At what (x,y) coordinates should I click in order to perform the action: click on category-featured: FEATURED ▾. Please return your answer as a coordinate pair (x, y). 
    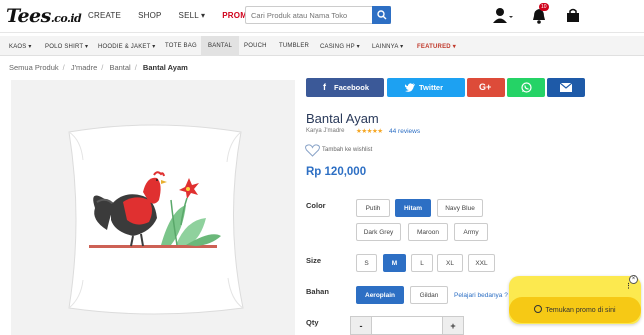
    Looking at the image, I should click on (436, 46).